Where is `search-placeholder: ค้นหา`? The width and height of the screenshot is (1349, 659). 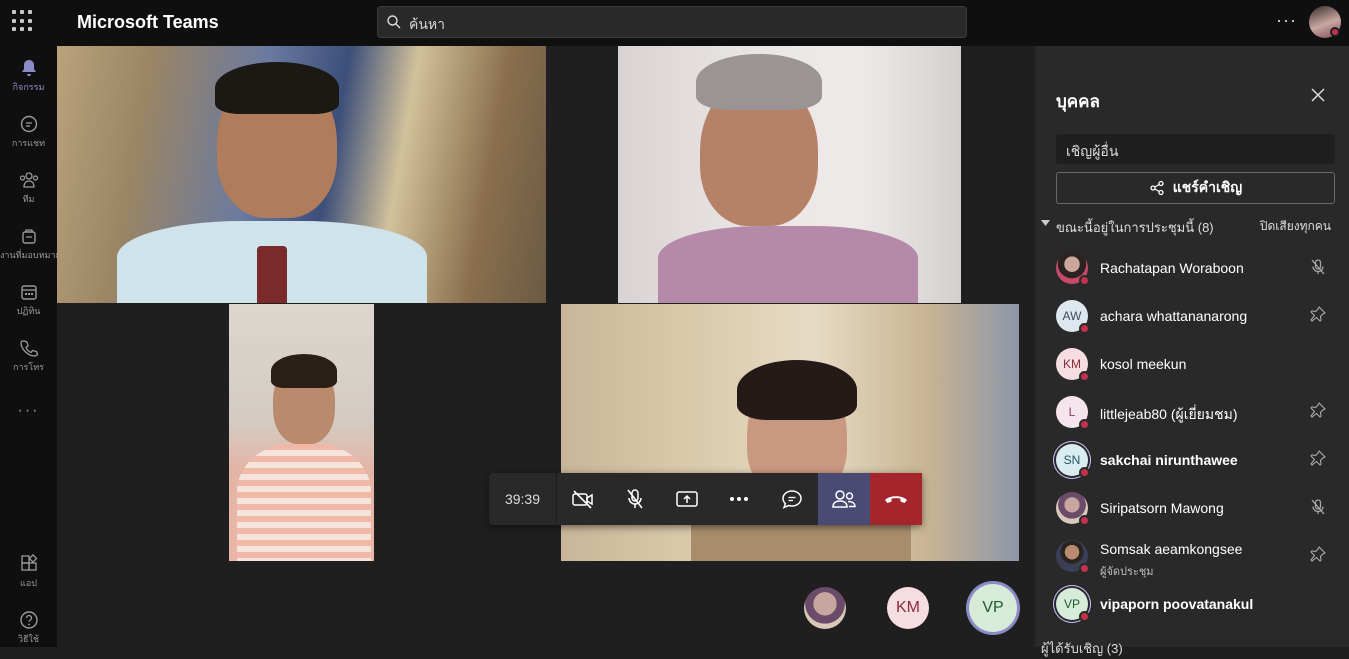 search-placeholder: ค้นหา is located at coordinates (427, 24).